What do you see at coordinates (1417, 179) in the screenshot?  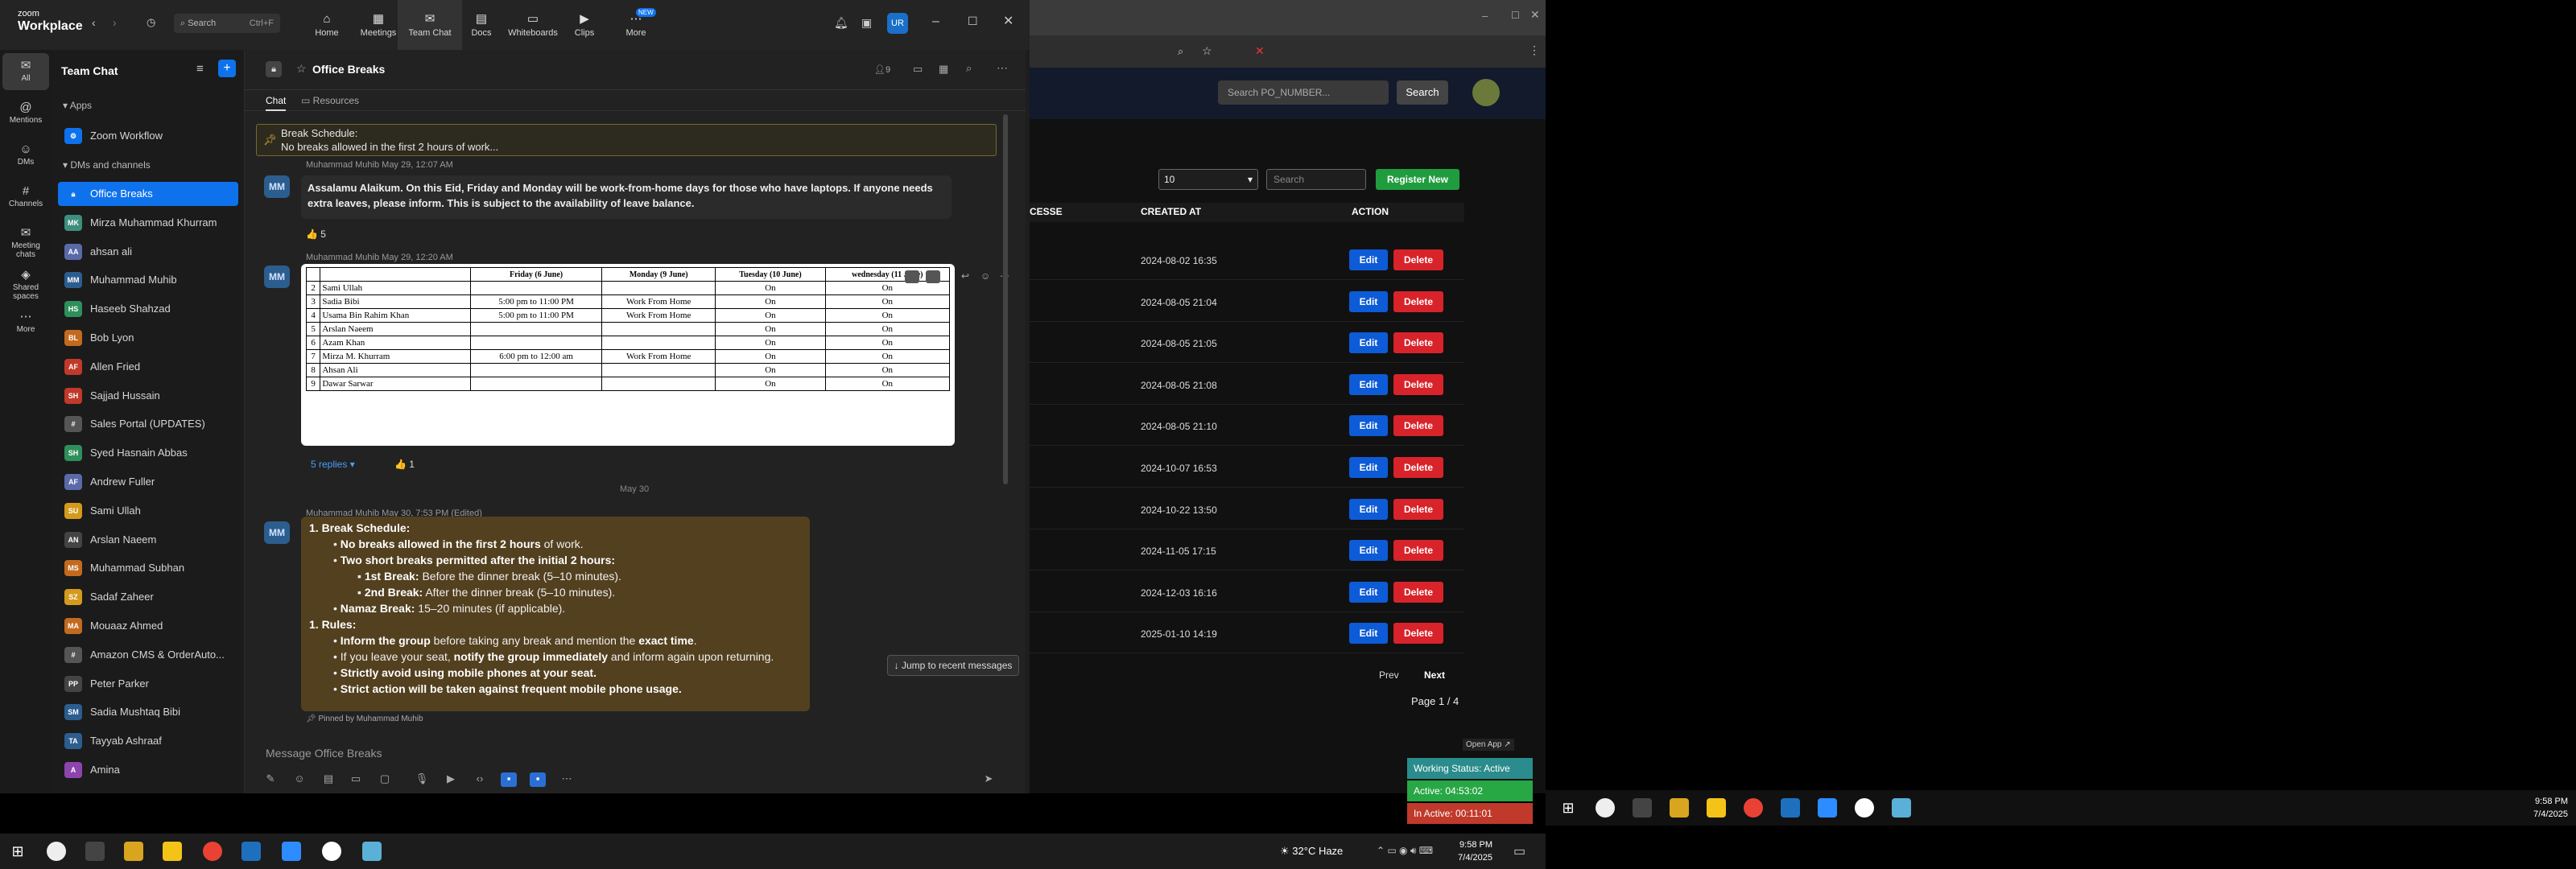 I see `register-new-button: Register New` at bounding box center [1417, 179].